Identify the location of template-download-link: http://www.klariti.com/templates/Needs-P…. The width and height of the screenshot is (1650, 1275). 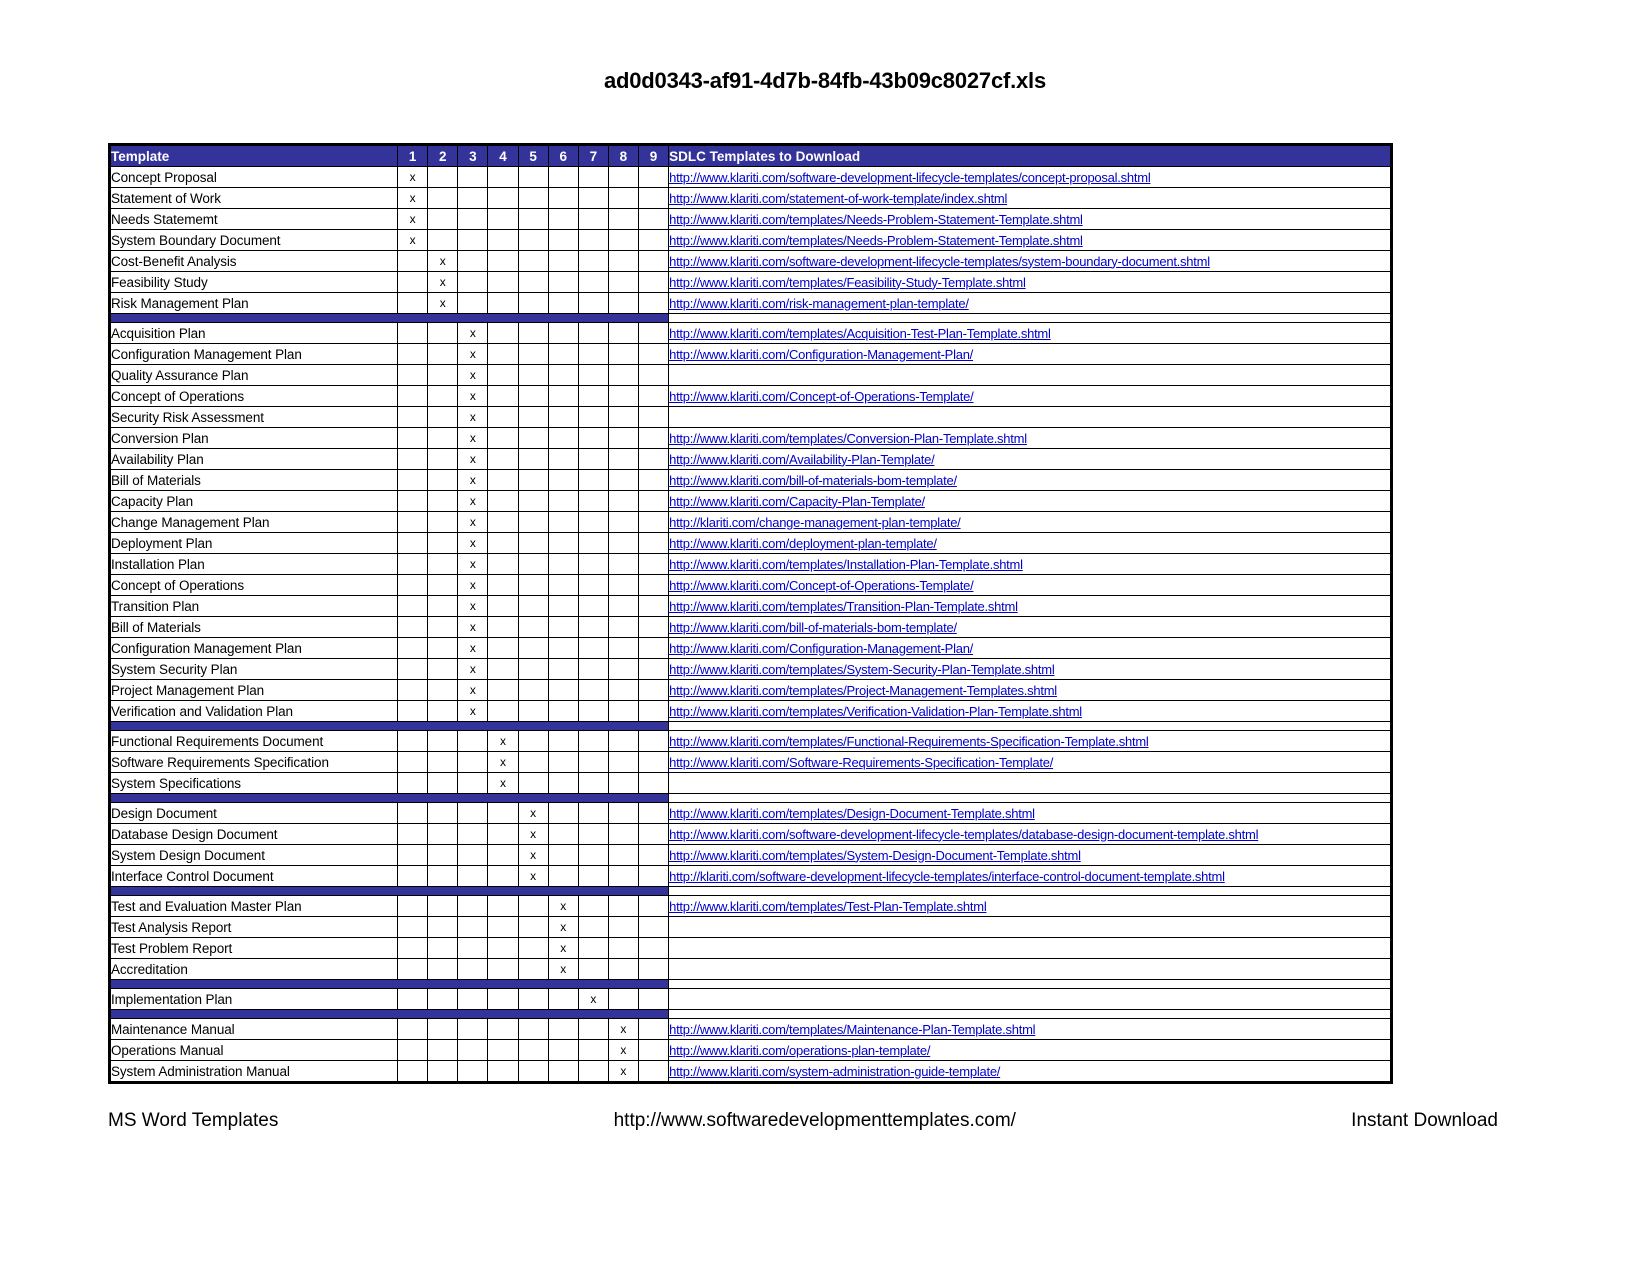
(876, 219).